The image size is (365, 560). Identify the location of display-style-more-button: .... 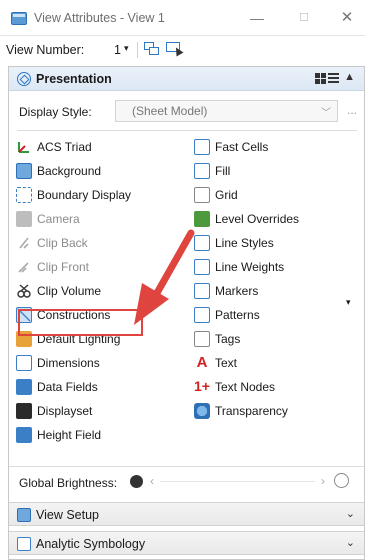
(352, 110).